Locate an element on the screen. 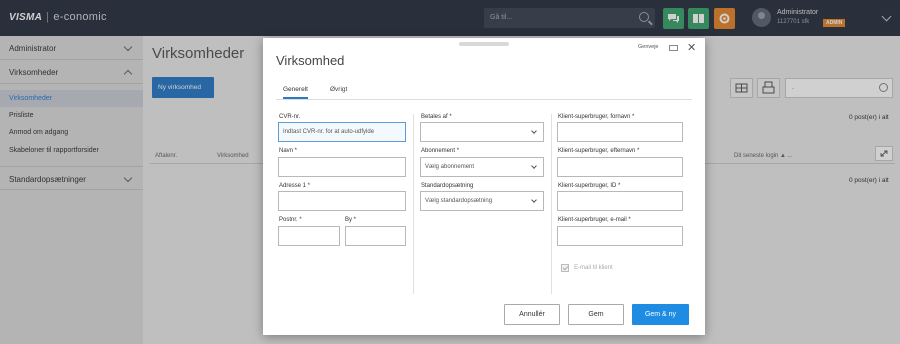  city-input is located at coordinates (375, 236).